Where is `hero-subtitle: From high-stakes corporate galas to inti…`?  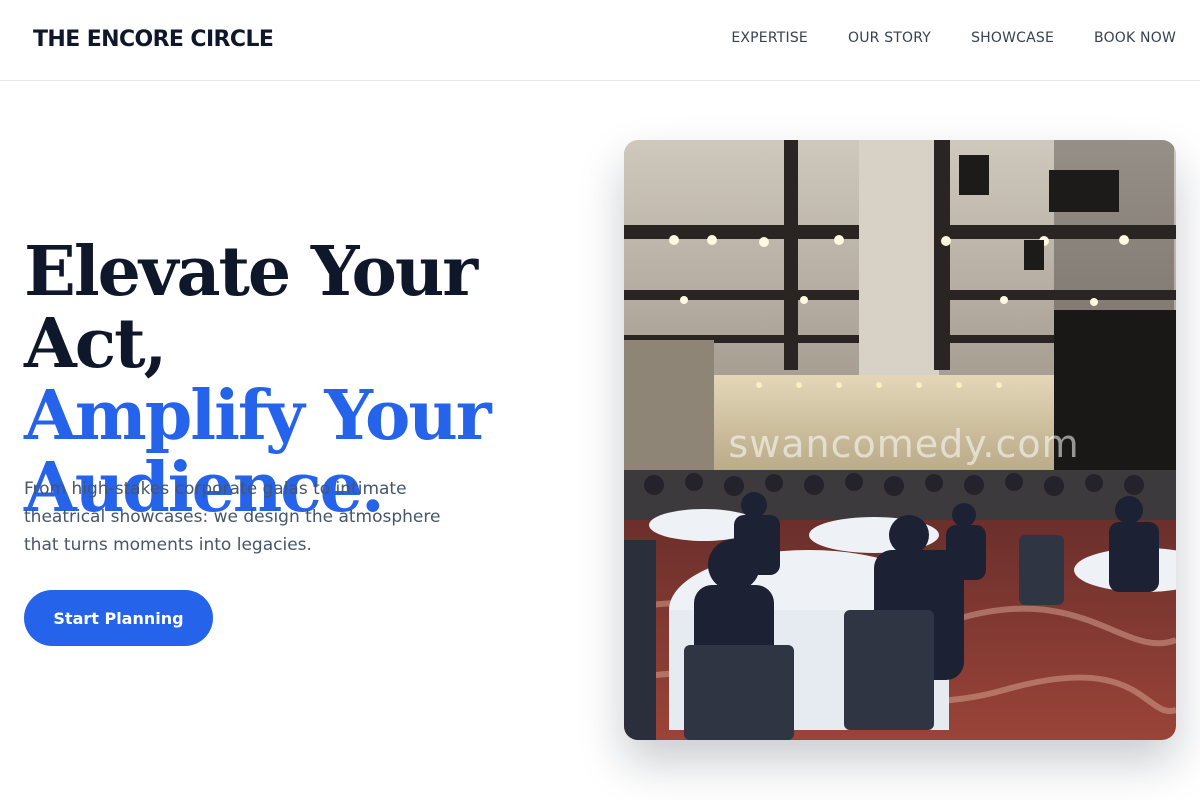
hero-subtitle: From high-stakes corporate galas to inti… is located at coordinates (232, 517).